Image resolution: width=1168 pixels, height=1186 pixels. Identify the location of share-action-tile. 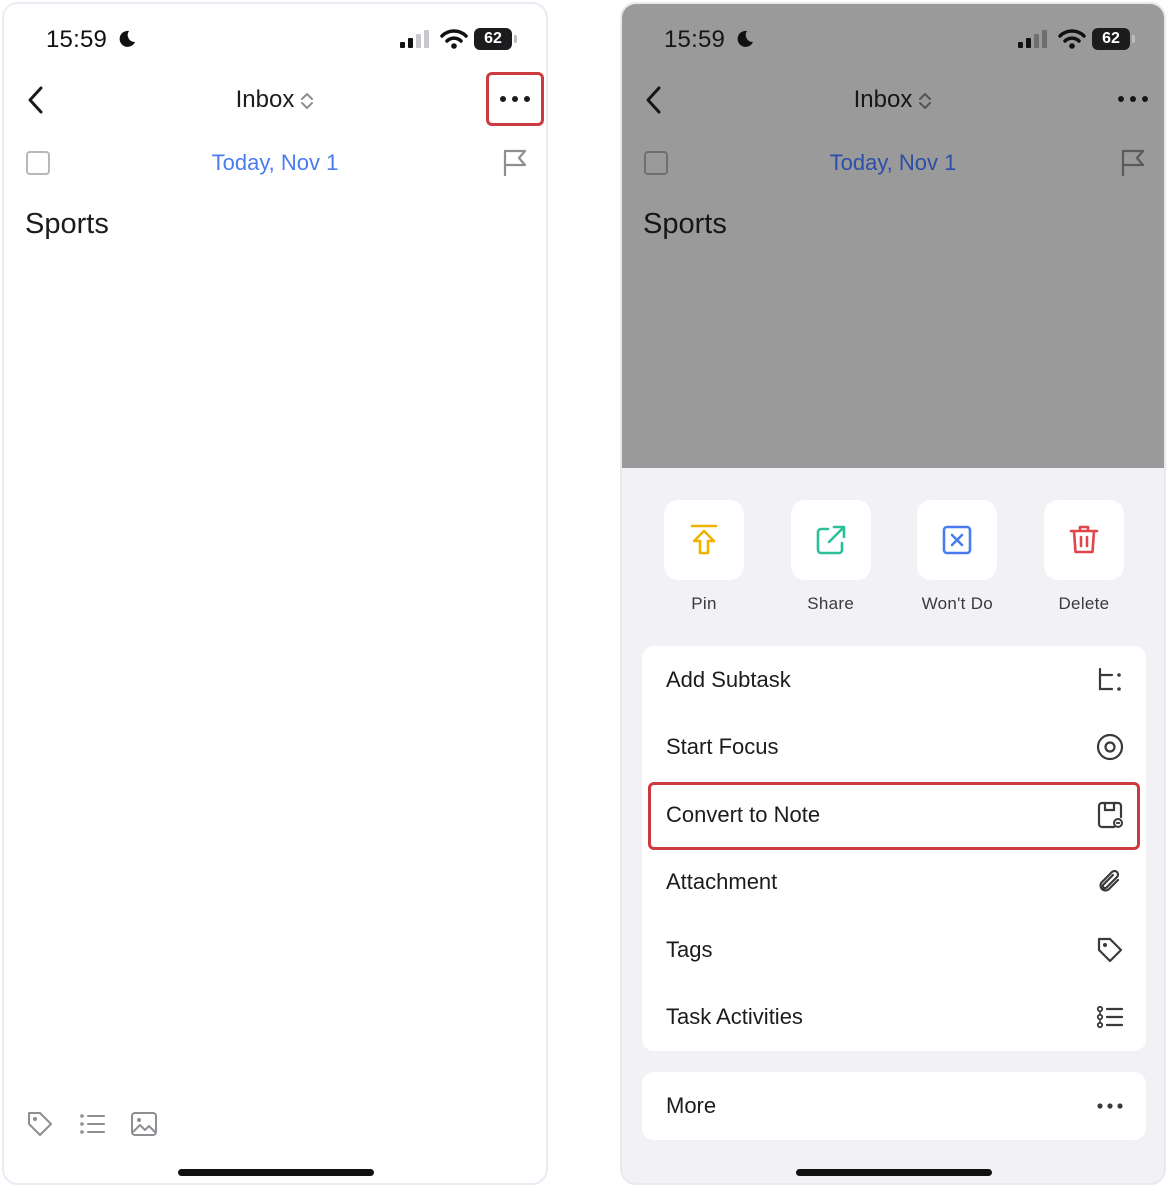
(830, 540).